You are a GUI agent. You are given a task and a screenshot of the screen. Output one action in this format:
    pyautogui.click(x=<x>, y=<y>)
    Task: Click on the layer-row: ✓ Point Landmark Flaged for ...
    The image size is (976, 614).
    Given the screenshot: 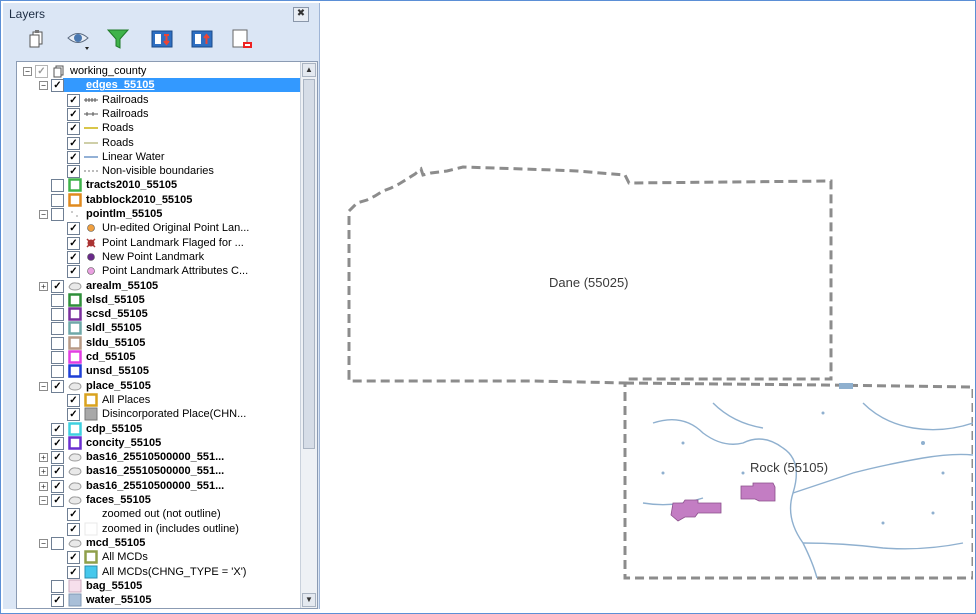 What is the action you would take?
    pyautogui.click(x=158, y=243)
    